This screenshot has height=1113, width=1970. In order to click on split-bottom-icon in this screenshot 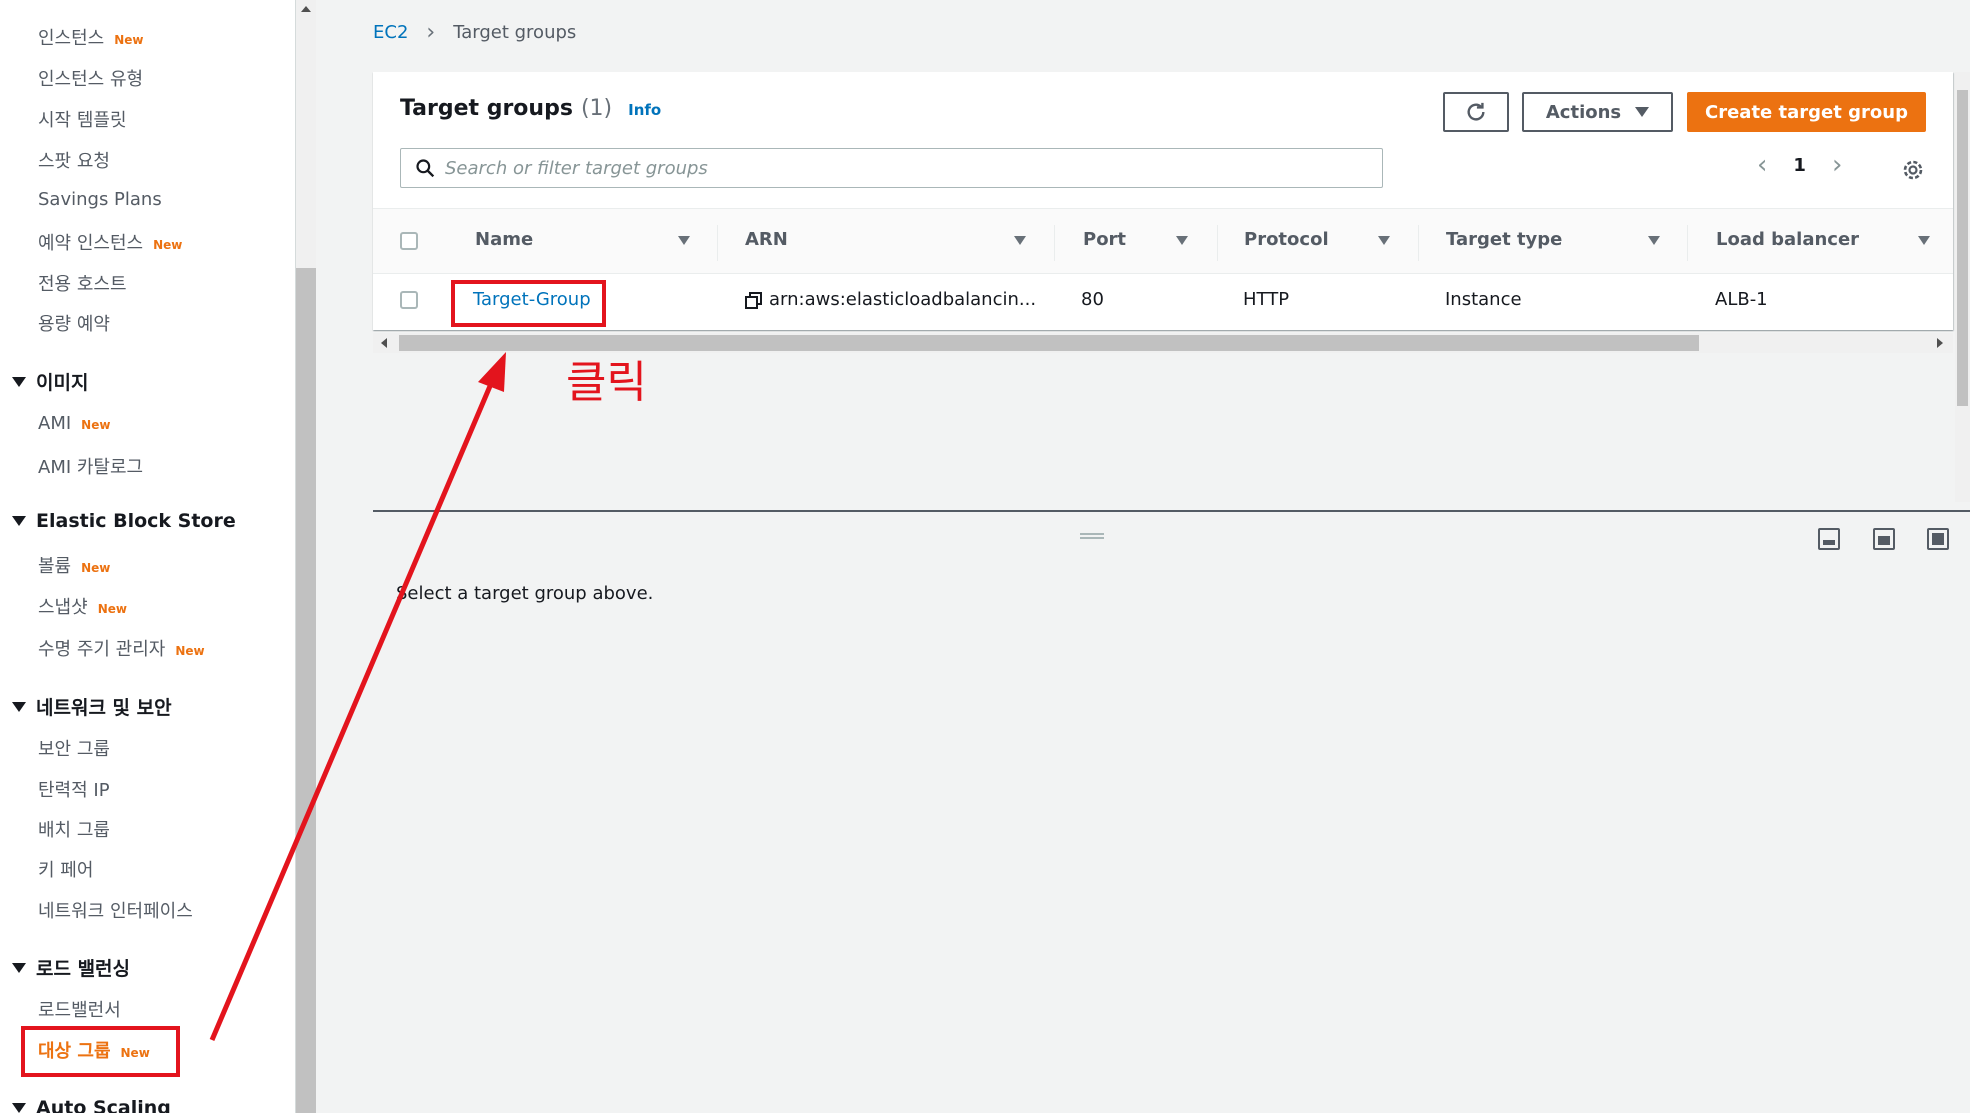, I will do `click(1829, 539)`.